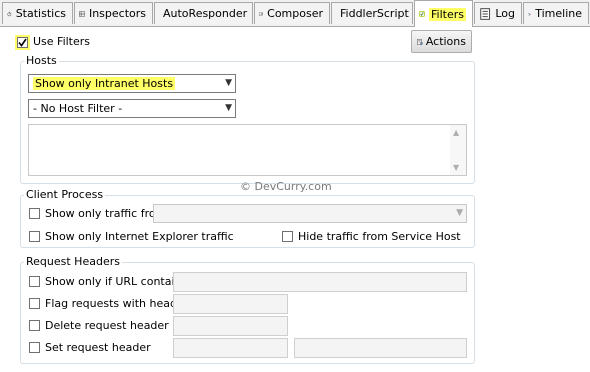 This screenshot has height=372, width=590. I want to click on use-filters-checkbox, so click(22, 42).